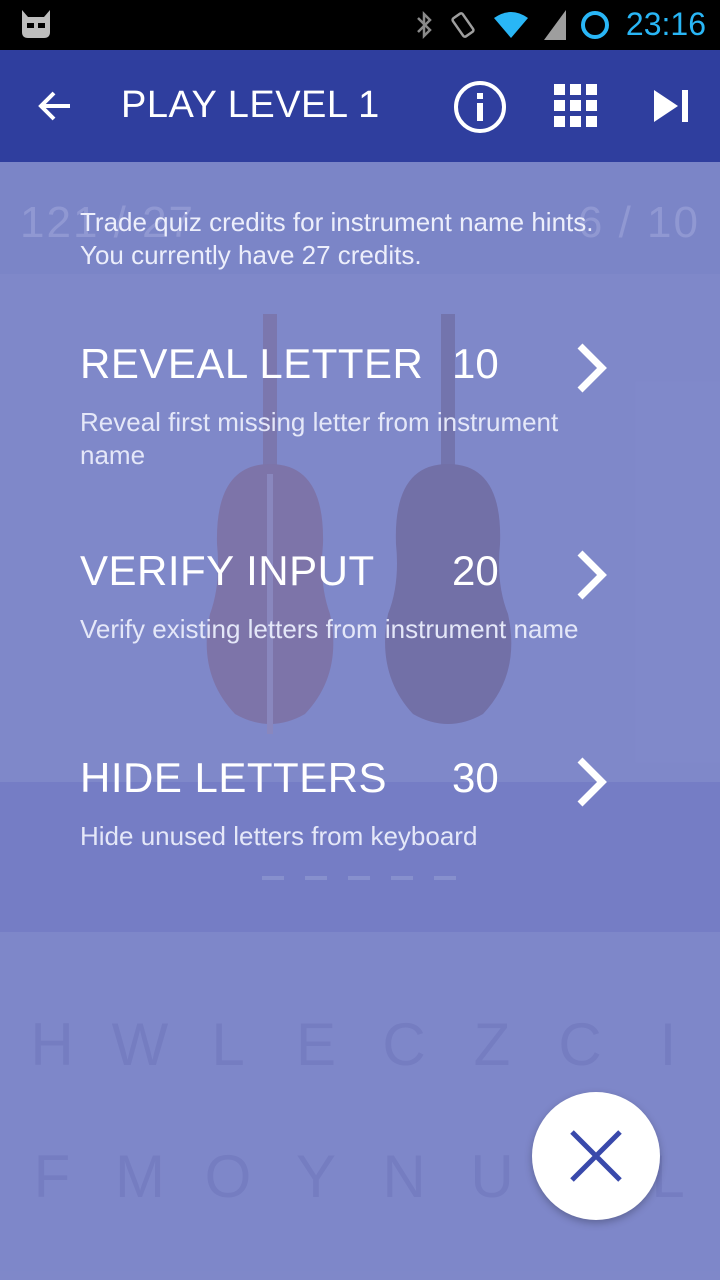 Image resolution: width=720 pixels, height=1280 pixels. I want to click on option-description: Hide unused letters from keyboard, so click(279, 836).